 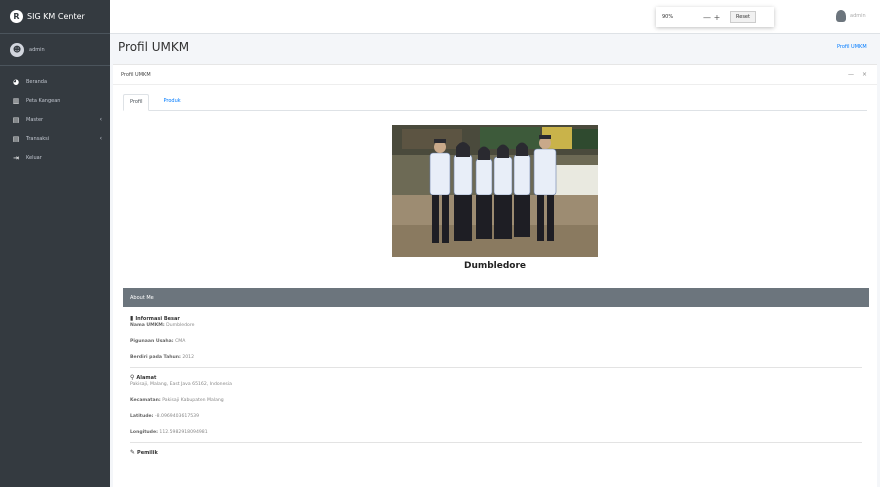 I want to click on alamat-title-text: Alamat, so click(x=146, y=377).